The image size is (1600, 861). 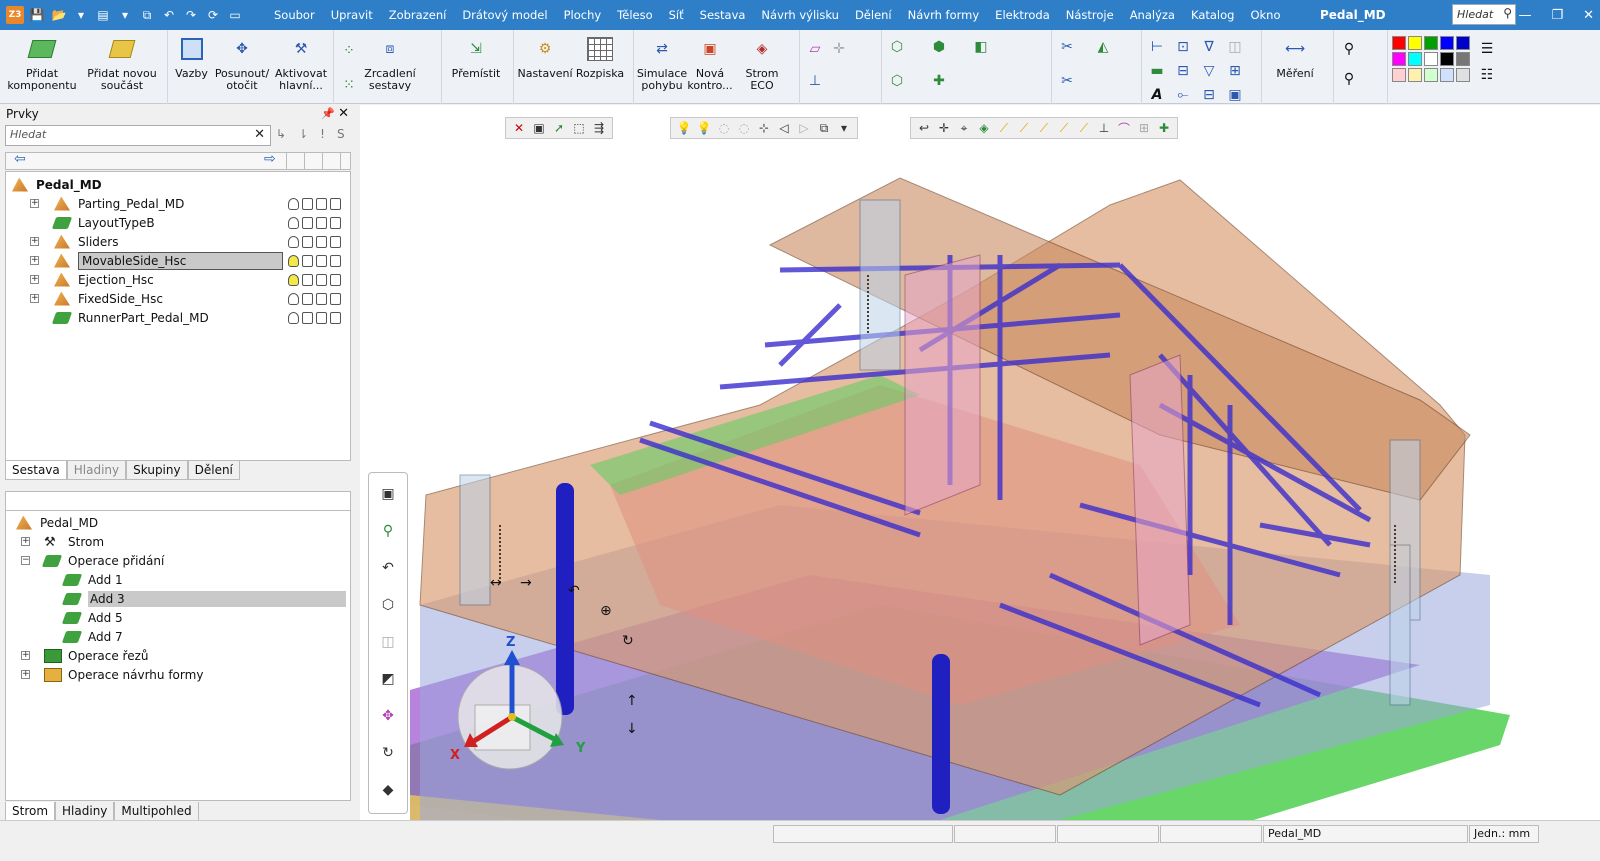 I want to click on snap-end-icon: ⟋, so click(x=1024, y=128).